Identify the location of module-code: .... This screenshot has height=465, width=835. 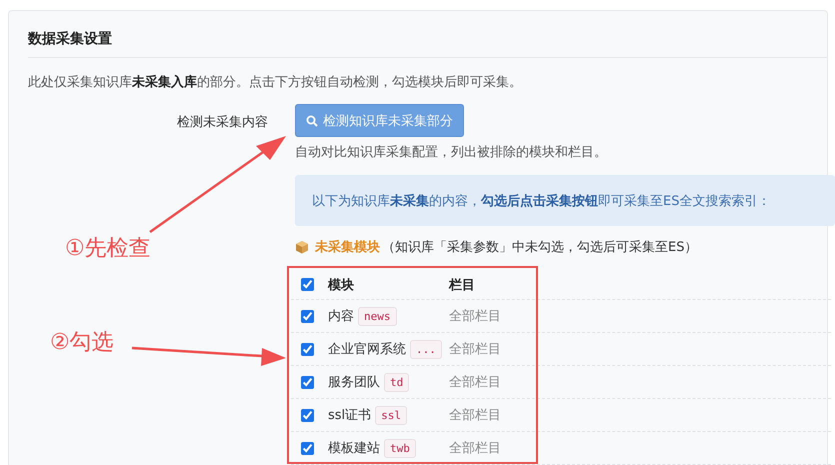
(426, 349).